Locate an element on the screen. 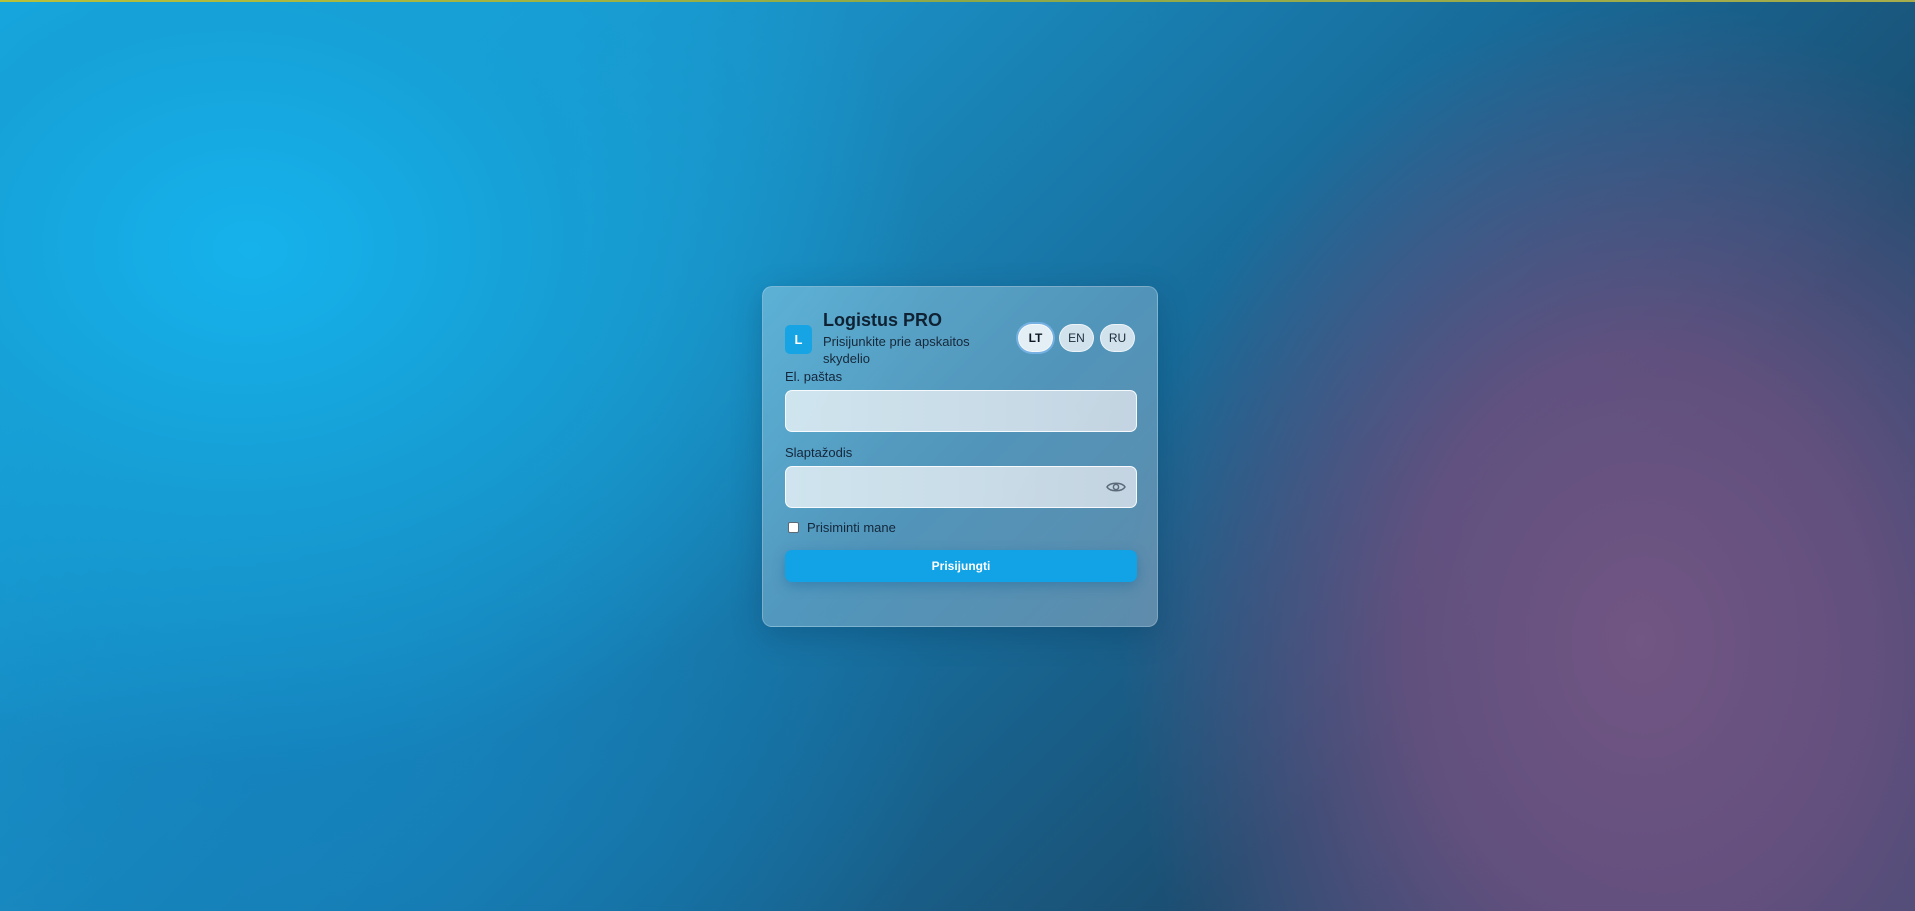 Image resolution: width=1915 pixels, height=911 pixels. email-label: El. paštas is located at coordinates (814, 376).